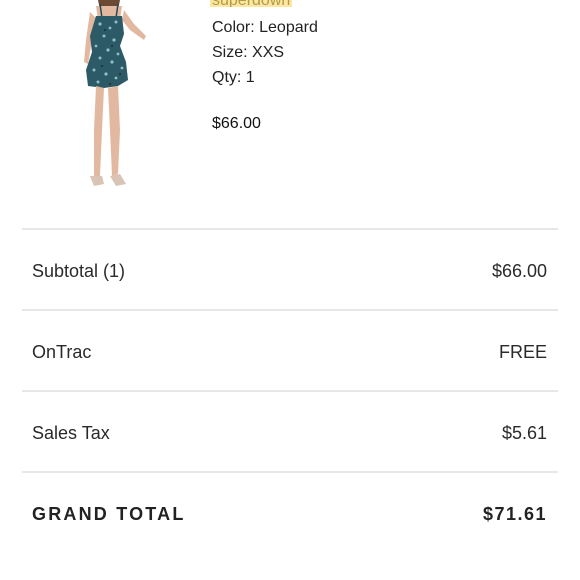 This screenshot has height=580, width=580. Describe the element at coordinates (233, 77) in the screenshot. I see `product-qty: Qty: 1` at that location.